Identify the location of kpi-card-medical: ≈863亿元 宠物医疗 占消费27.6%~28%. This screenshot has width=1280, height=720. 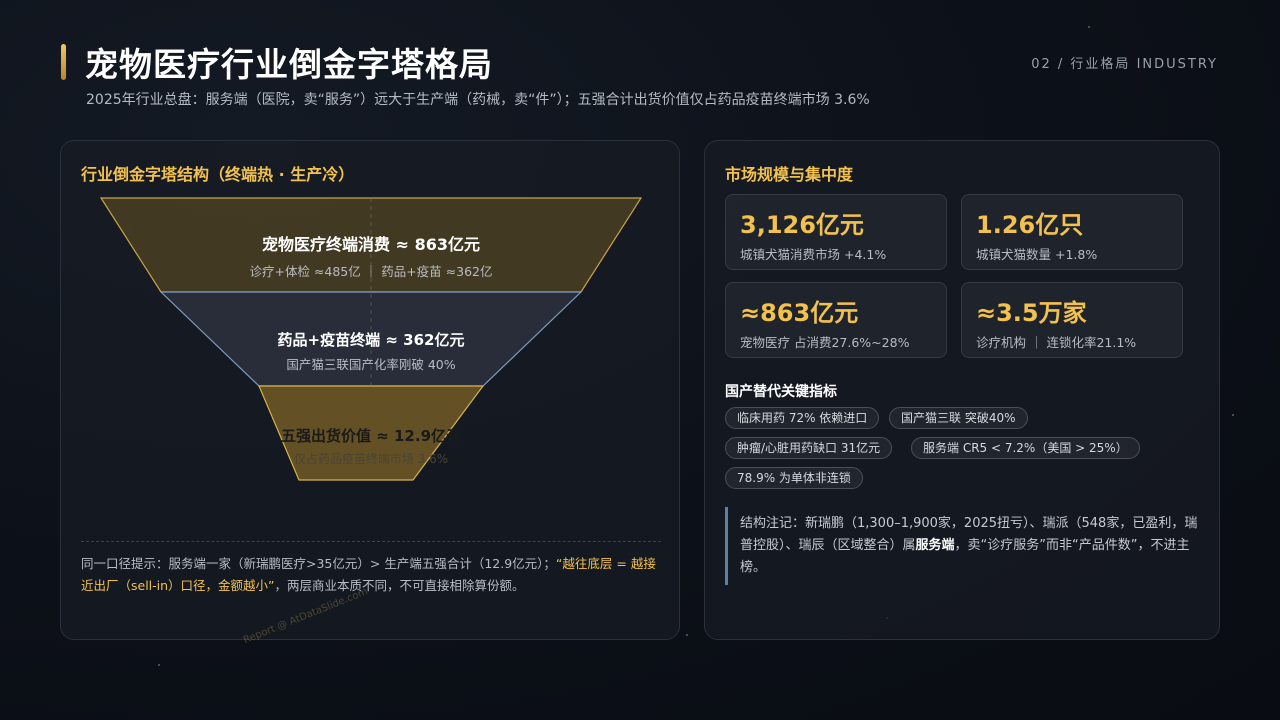
(836, 320).